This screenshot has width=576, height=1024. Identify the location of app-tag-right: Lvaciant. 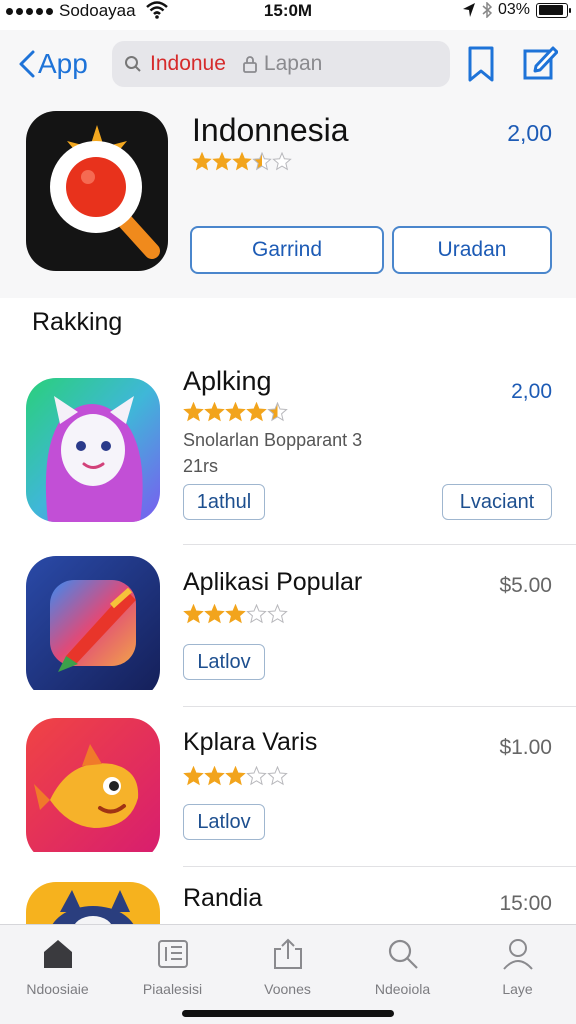
(497, 502).